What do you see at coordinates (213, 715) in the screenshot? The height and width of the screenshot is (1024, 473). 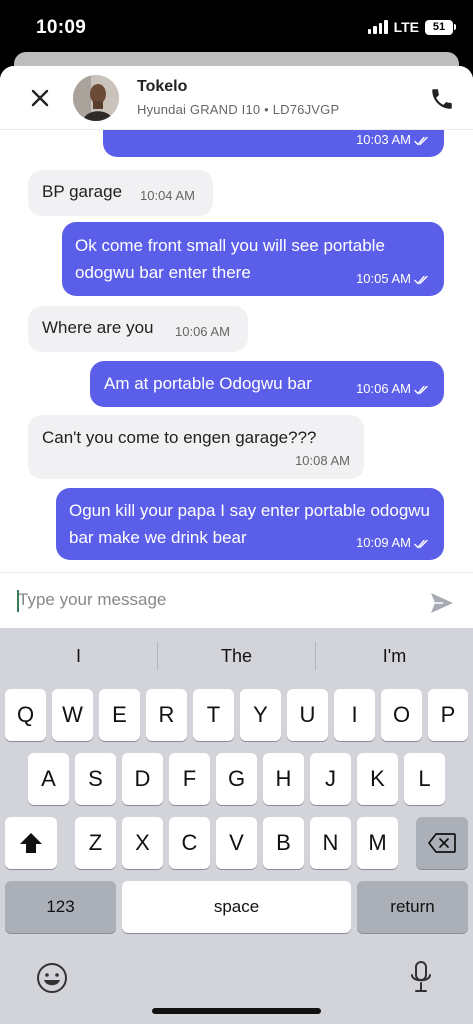 I see `key: T` at bounding box center [213, 715].